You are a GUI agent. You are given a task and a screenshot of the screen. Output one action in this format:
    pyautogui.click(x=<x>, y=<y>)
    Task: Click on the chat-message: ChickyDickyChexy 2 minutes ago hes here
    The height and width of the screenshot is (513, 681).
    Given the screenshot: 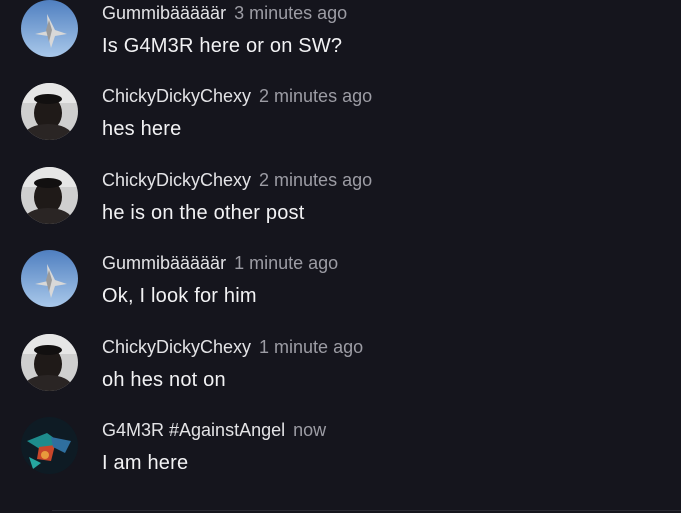 What is the action you would take?
    pyautogui.click(x=340, y=113)
    